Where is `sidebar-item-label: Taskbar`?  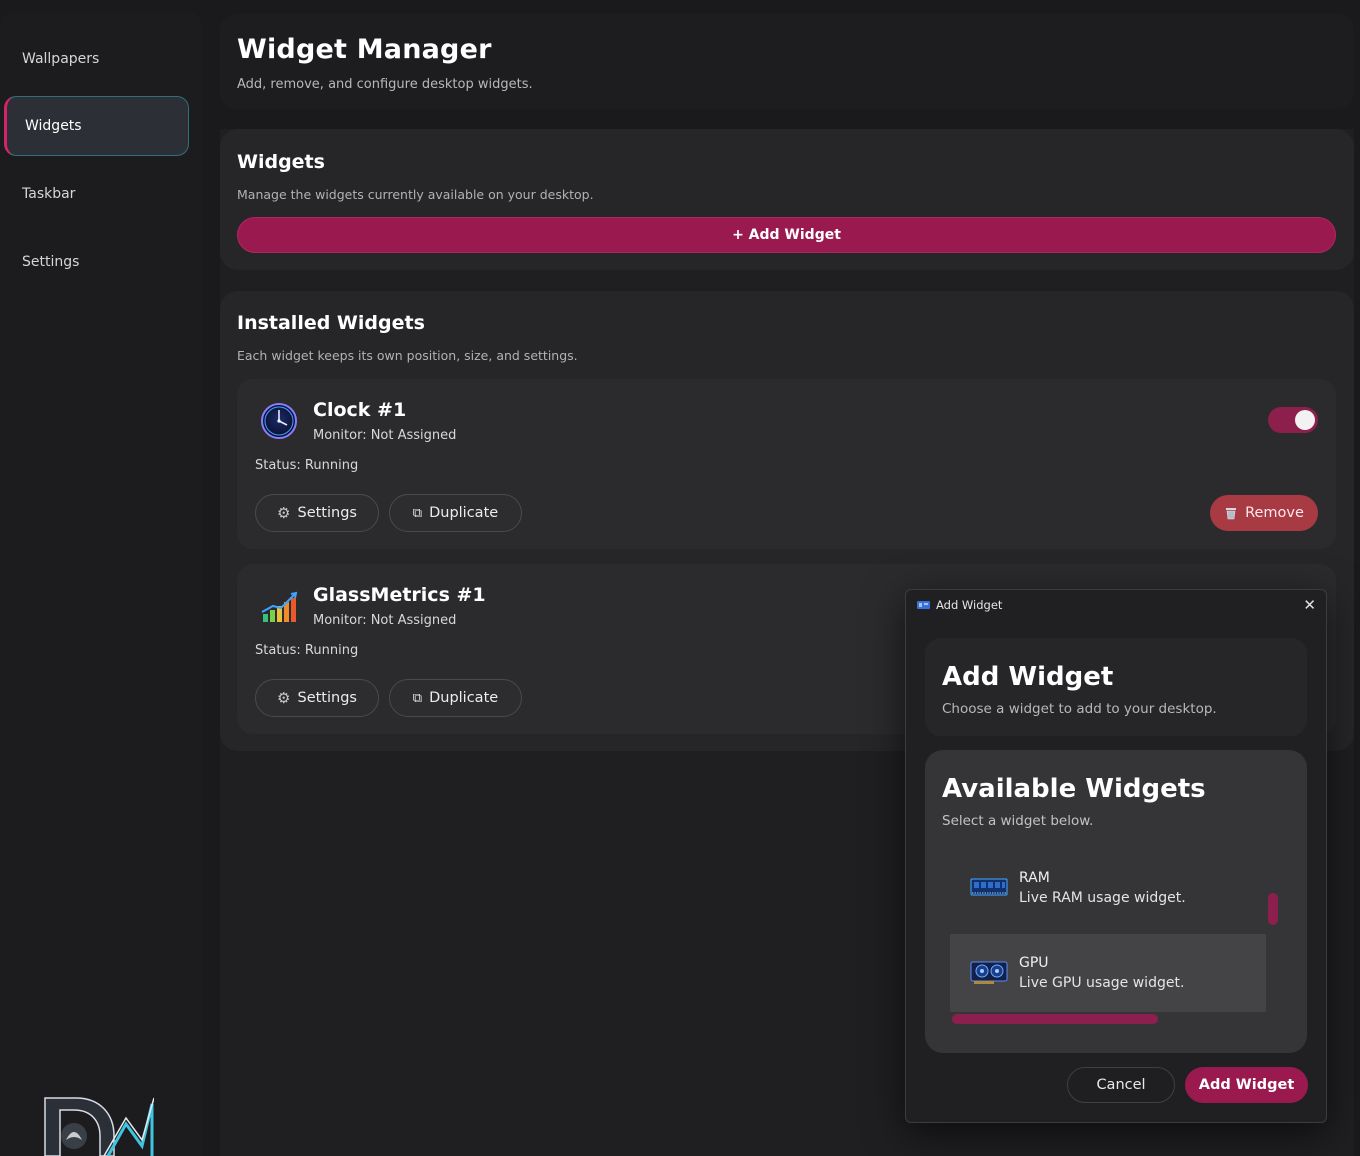 sidebar-item-label: Taskbar is located at coordinates (49, 194).